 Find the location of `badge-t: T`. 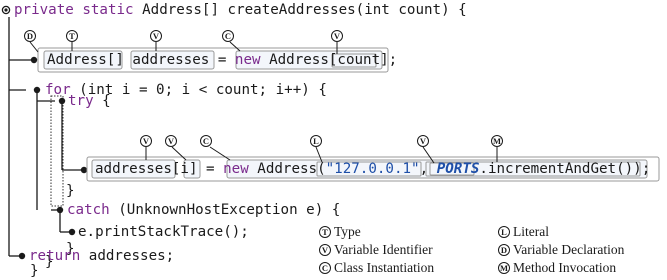

badge-t: T is located at coordinates (72, 36).